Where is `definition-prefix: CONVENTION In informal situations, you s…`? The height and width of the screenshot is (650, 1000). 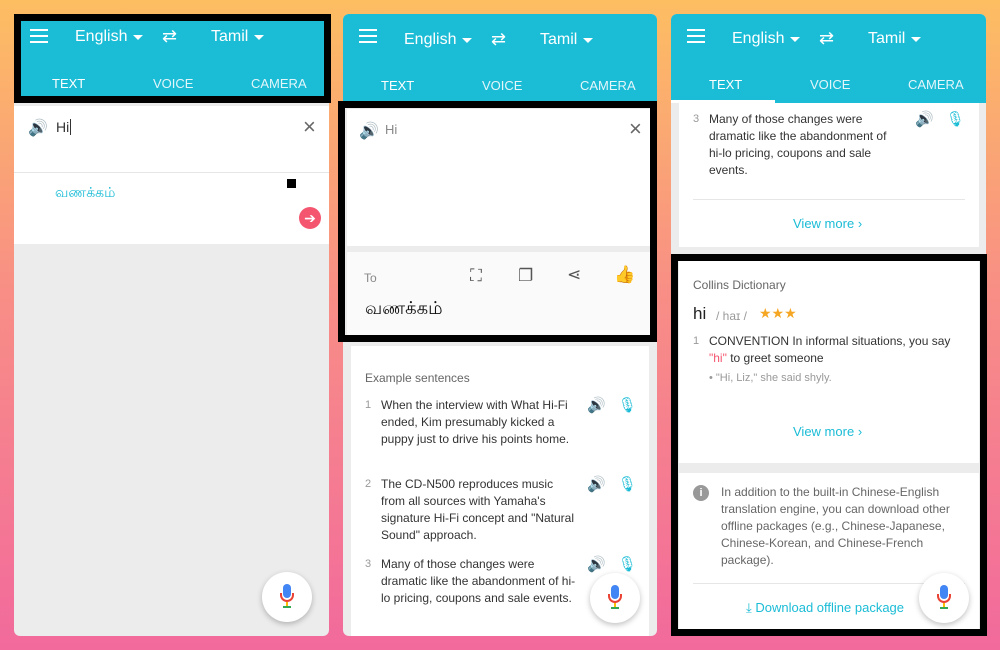 definition-prefix: CONVENTION In informal situations, you s… is located at coordinates (830, 341).